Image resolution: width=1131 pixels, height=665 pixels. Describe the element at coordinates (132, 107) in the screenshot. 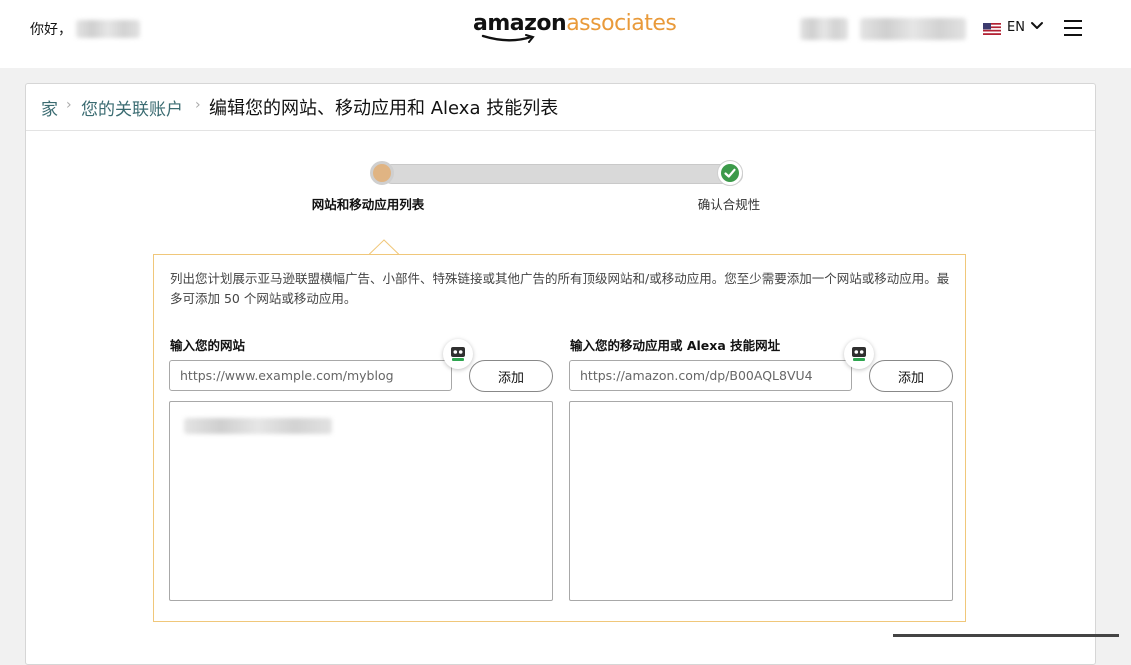

I see `breadcrumb-associates-account: 您的关联账户` at that location.